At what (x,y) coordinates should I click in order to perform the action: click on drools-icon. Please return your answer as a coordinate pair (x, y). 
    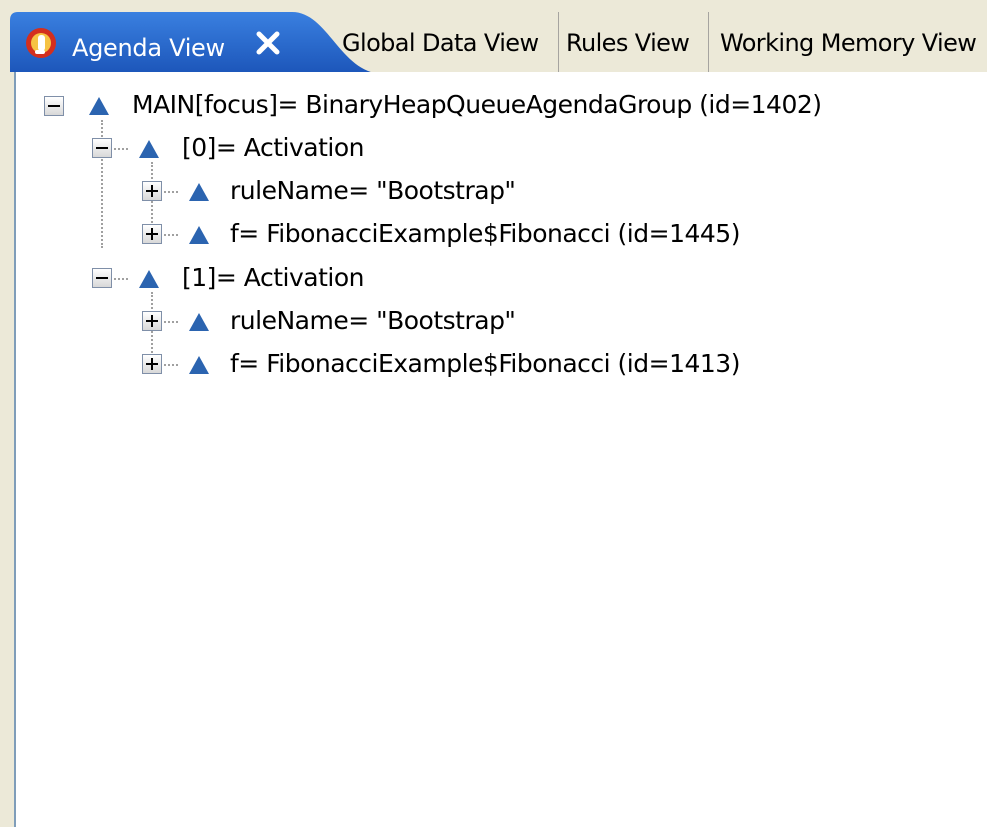
    Looking at the image, I should click on (41, 43).